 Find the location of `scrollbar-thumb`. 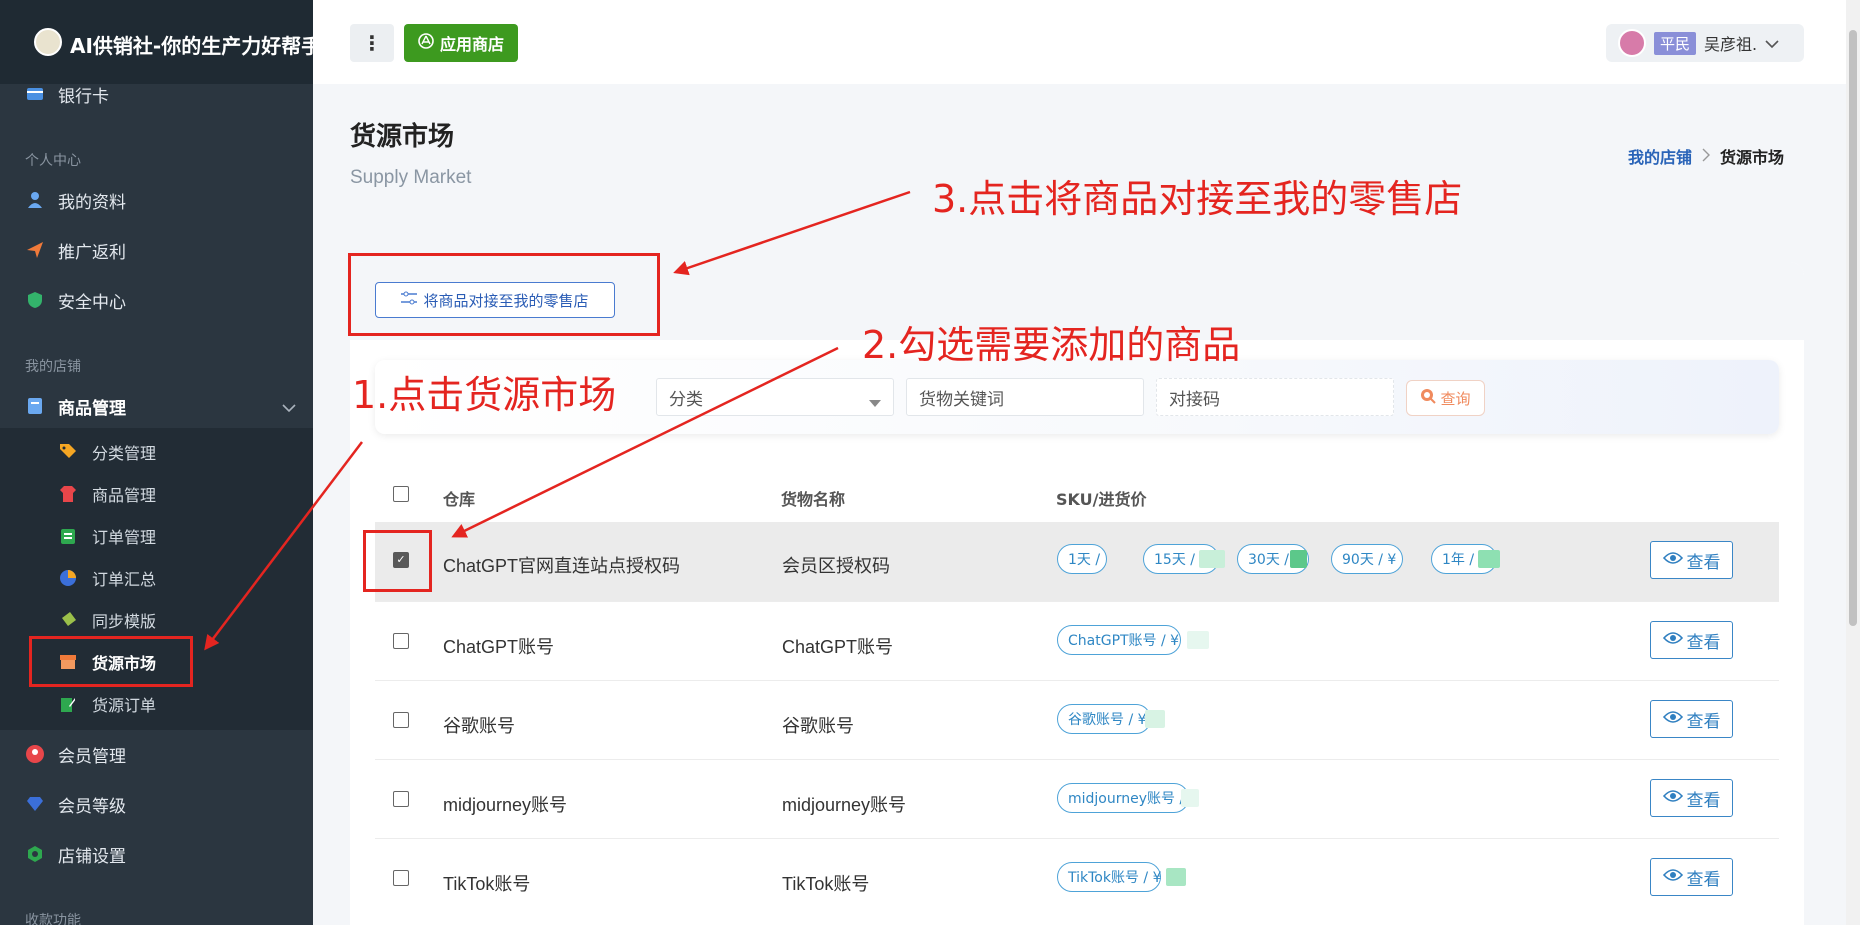

scrollbar-thumb is located at coordinates (1853, 328).